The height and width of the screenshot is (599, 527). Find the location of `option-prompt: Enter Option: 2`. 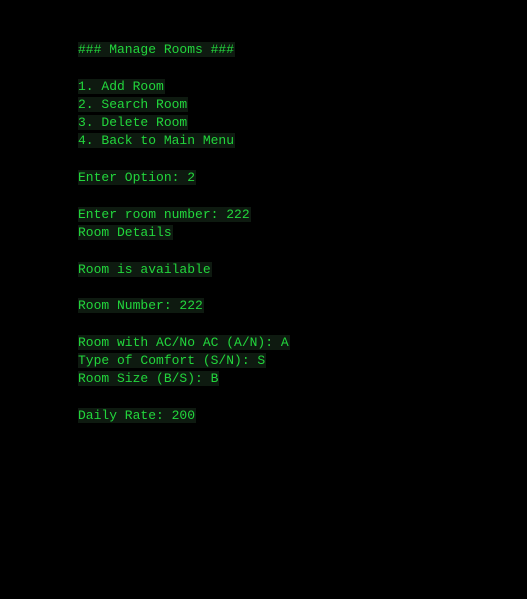

option-prompt: Enter Option: 2 is located at coordinates (137, 178).